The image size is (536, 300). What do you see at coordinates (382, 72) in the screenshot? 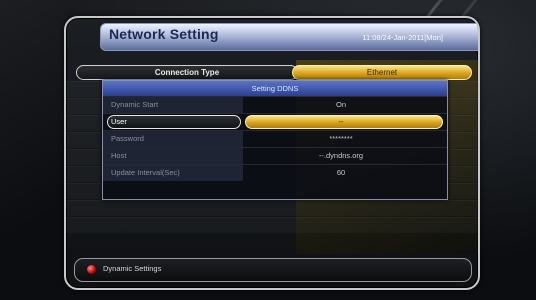
I see `connection-type-value: Ethernet` at bounding box center [382, 72].